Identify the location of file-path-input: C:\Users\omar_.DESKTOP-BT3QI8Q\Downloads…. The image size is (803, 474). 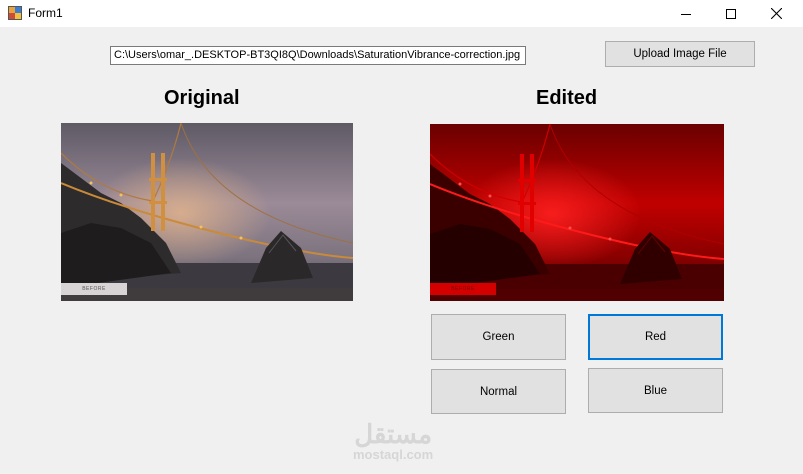
(318, 55).